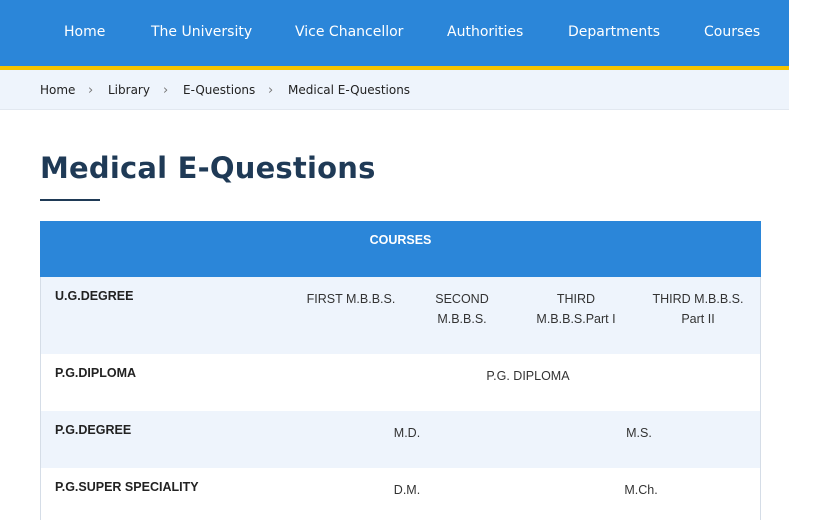  I want to click on course-link-md: M.D., so click(407, 433).